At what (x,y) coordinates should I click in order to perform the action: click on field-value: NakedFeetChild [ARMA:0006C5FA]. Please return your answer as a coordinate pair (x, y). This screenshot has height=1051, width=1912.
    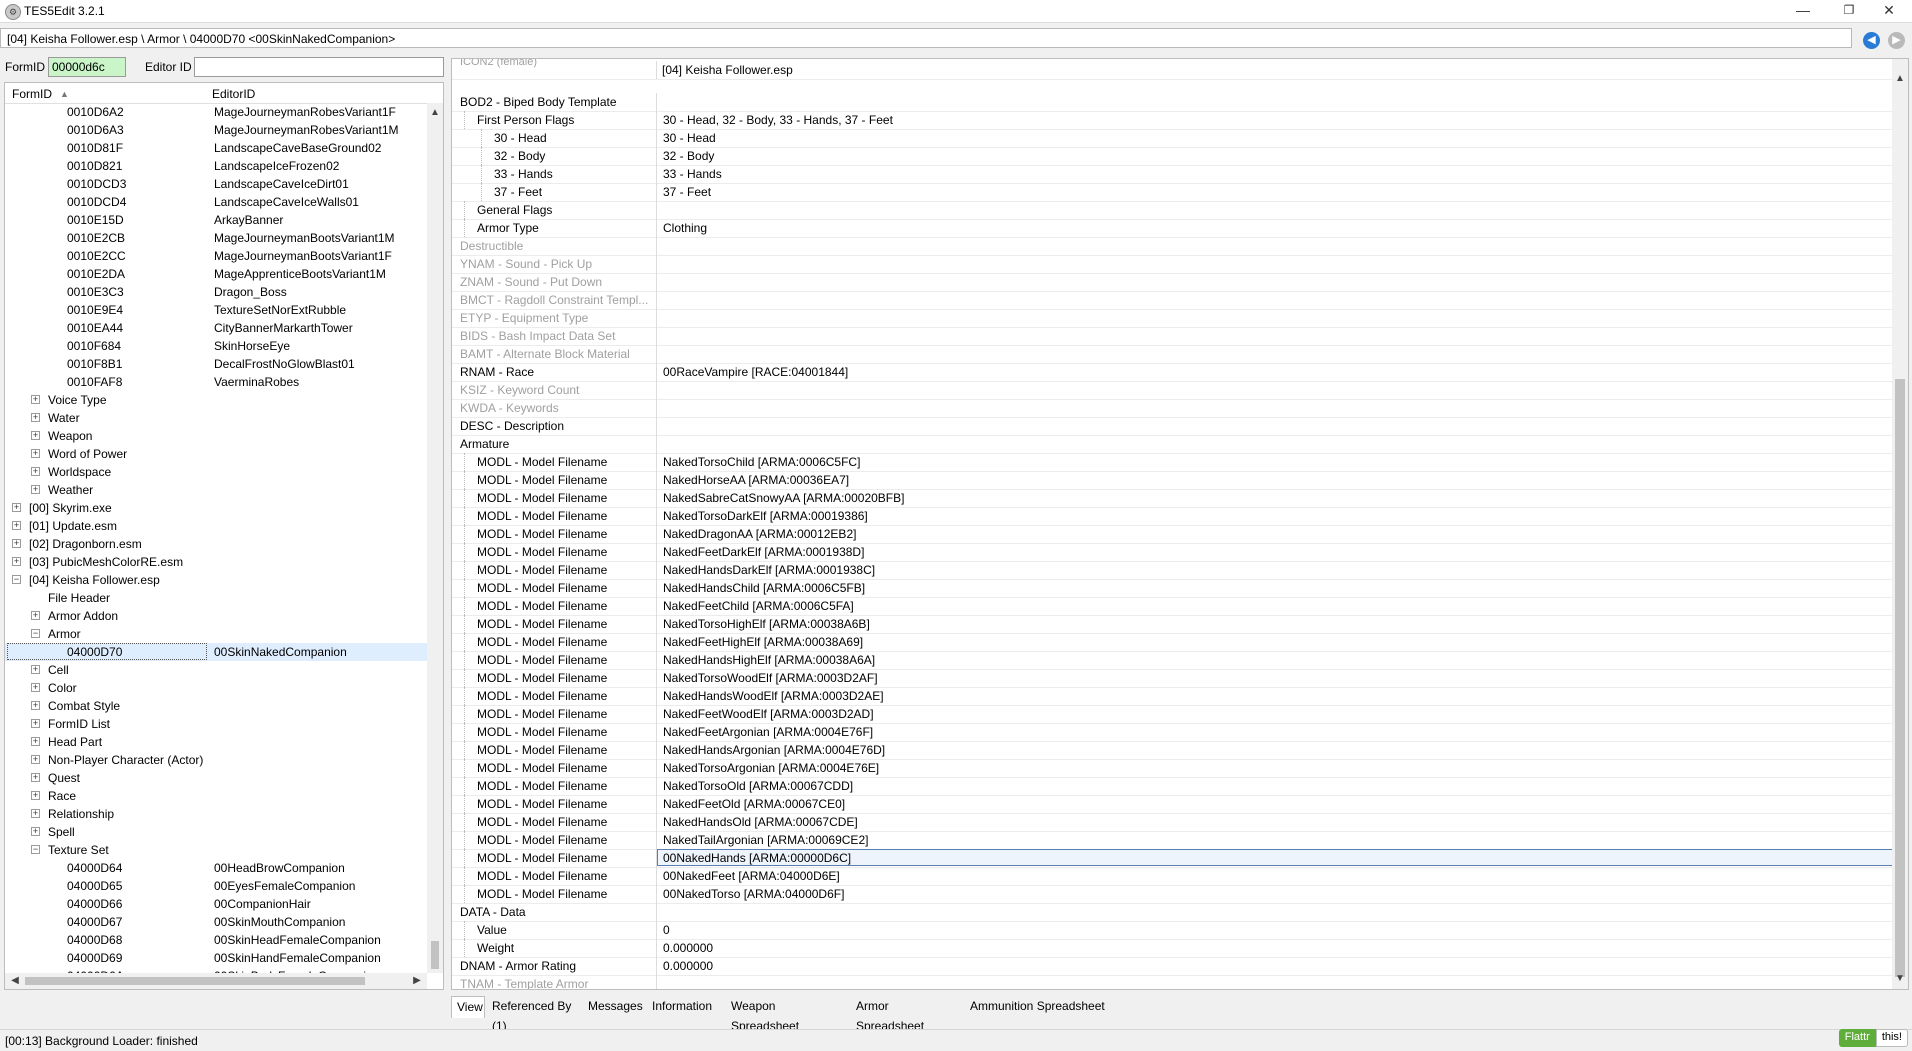
    Looking at the image, I should click on (758, 606).